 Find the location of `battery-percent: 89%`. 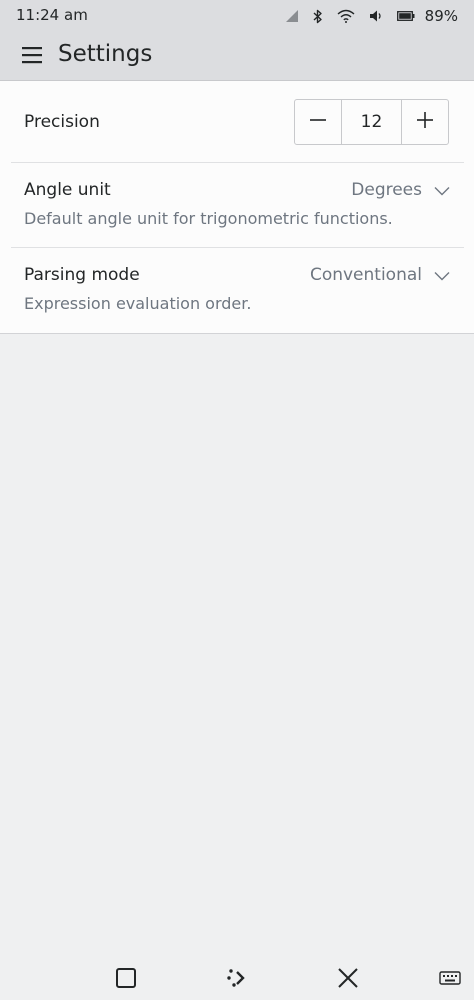

battery-percent: 89% is located at coordinates (441, 16).